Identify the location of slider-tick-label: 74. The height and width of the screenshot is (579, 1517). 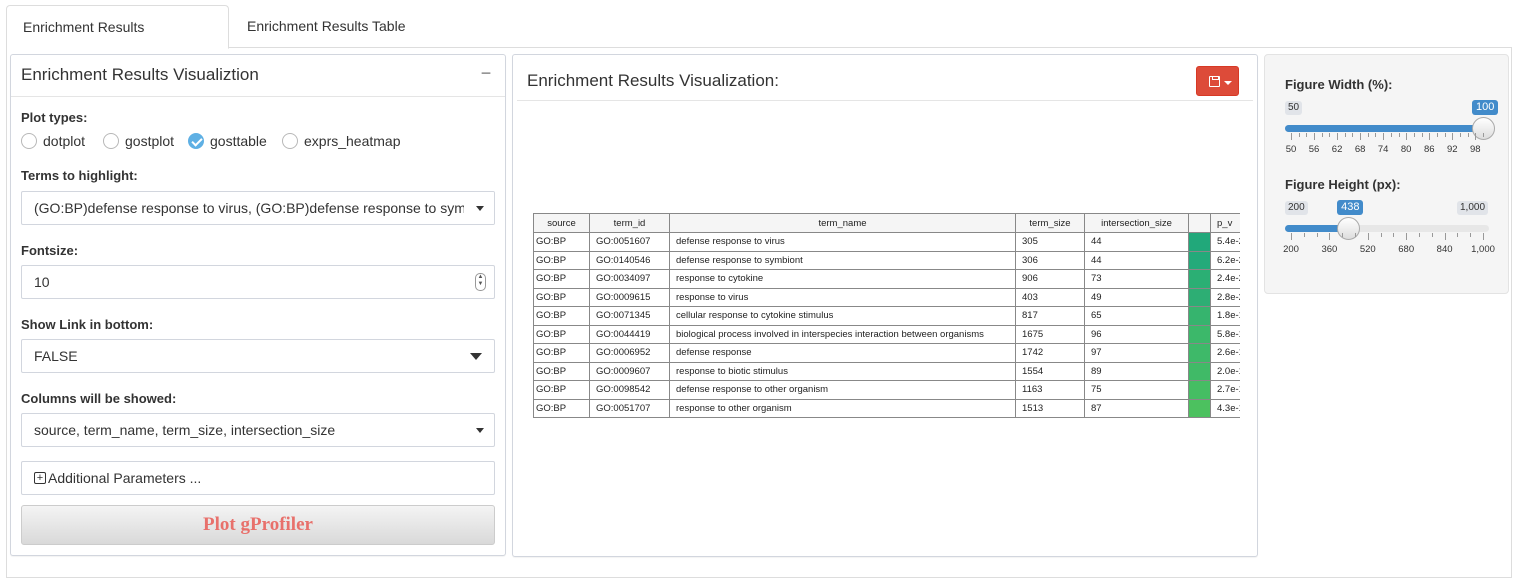
(1383, 149).